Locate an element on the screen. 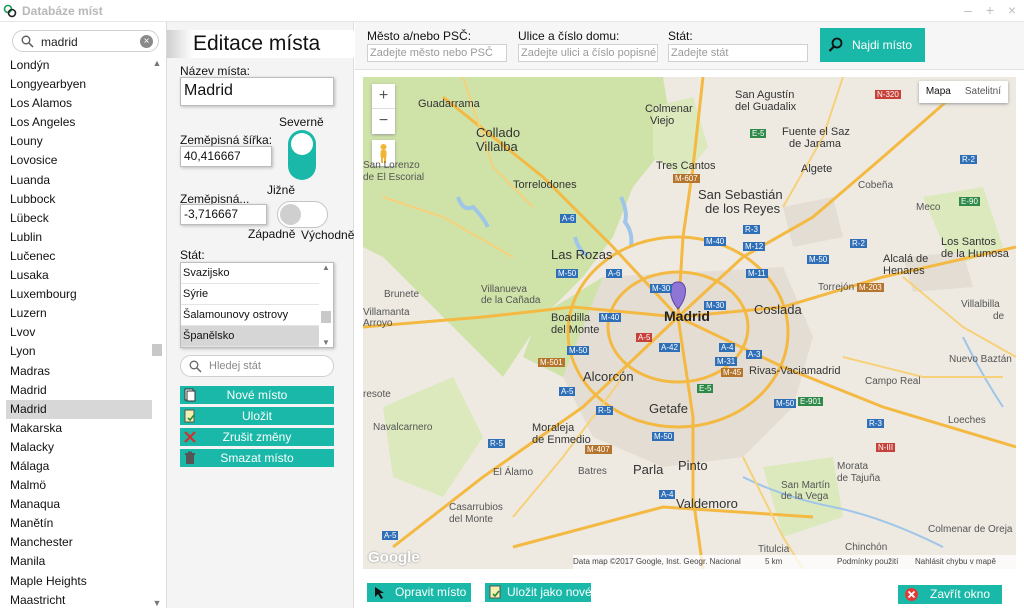 The image size is (1024, 608). list-item: Luanda is located at coordinates (79, 180).